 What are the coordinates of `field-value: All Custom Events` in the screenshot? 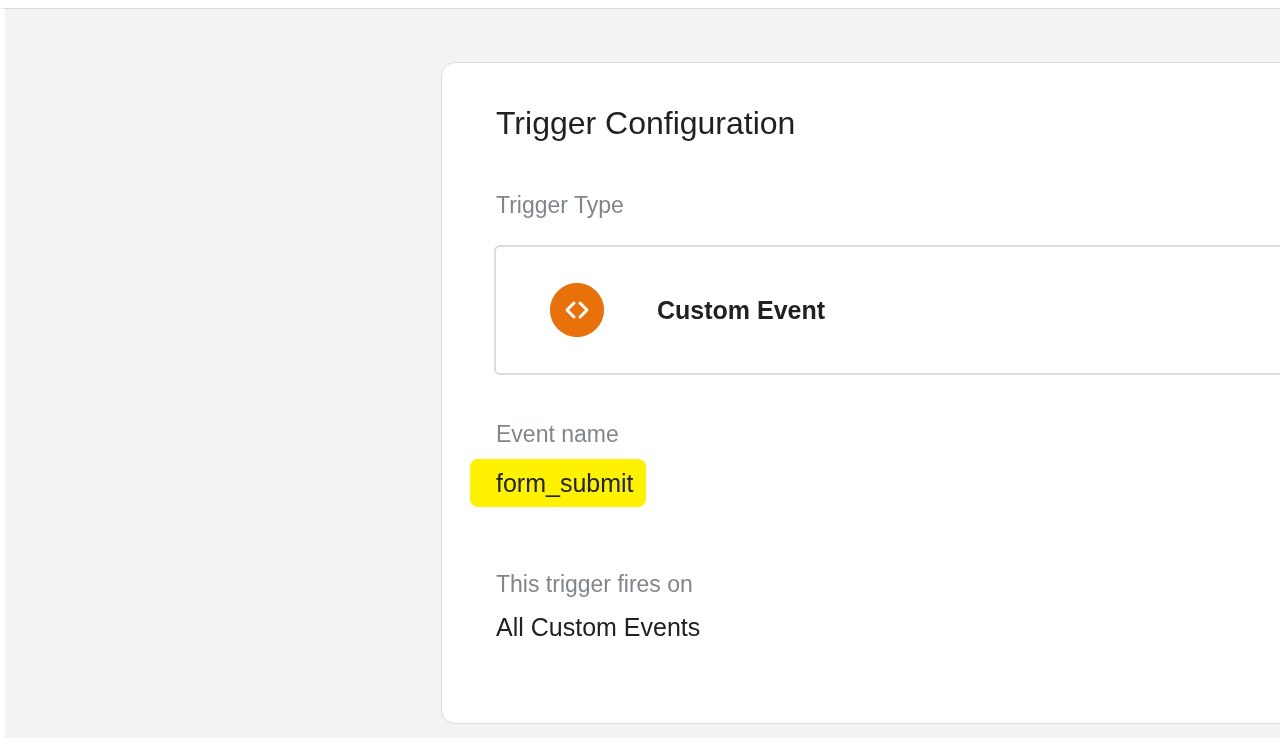 It's located at (598, 627).